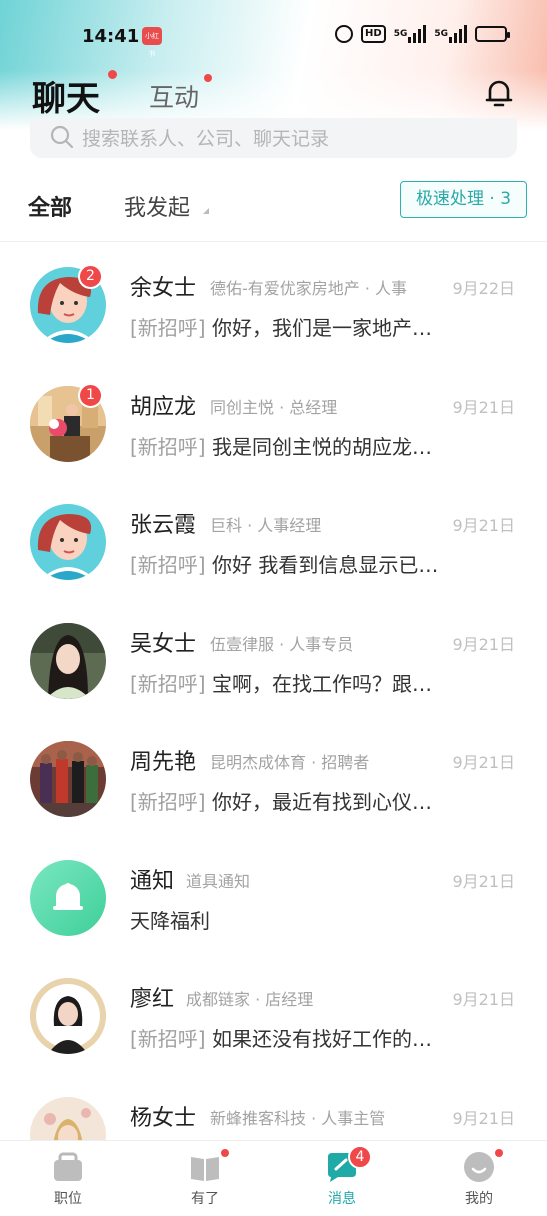  Describe the element at coordinates (163, 525) in the screenshot. I see `contact-name: 张云霞` at that location.